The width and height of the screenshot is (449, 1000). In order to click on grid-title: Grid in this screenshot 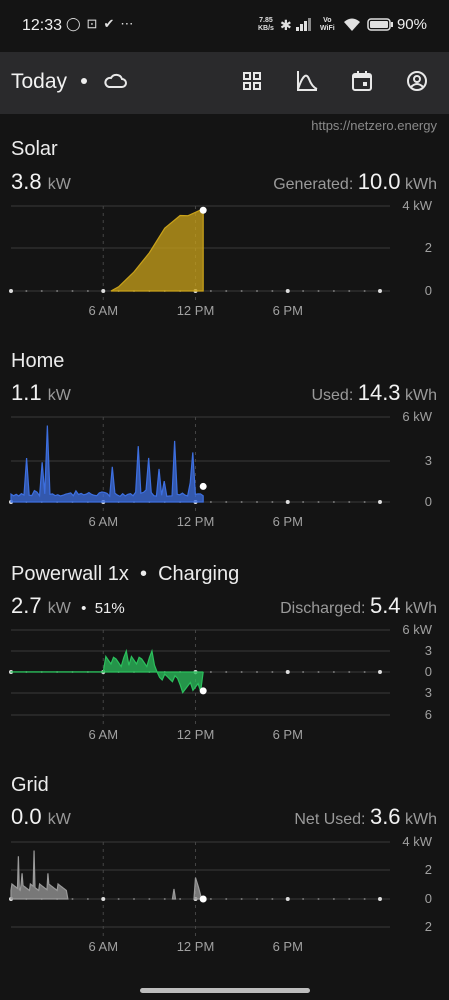, I will do `click(30, 785)`.